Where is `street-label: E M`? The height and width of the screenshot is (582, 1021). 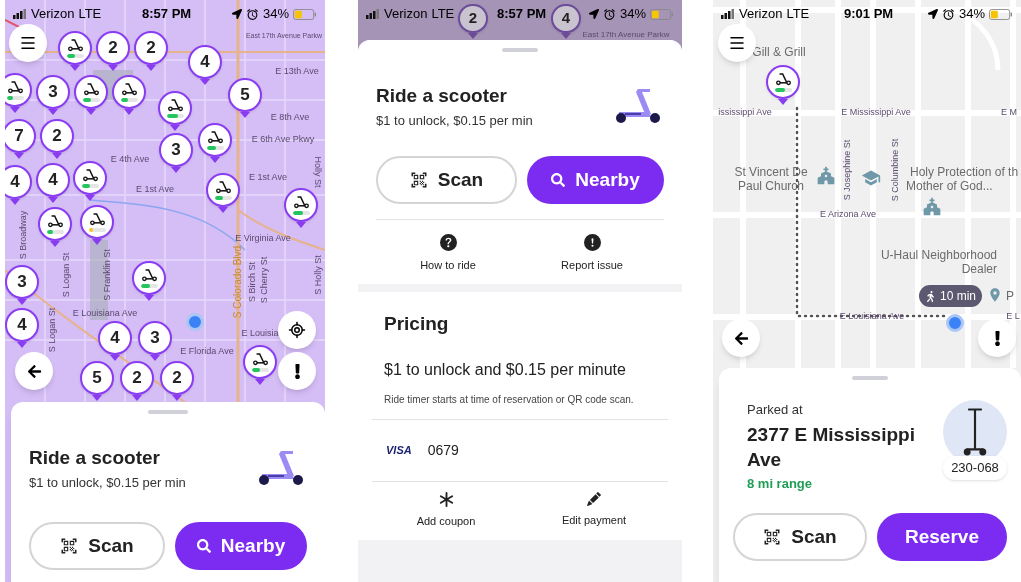
street-label: E M is located at coordinates (1009, 113).